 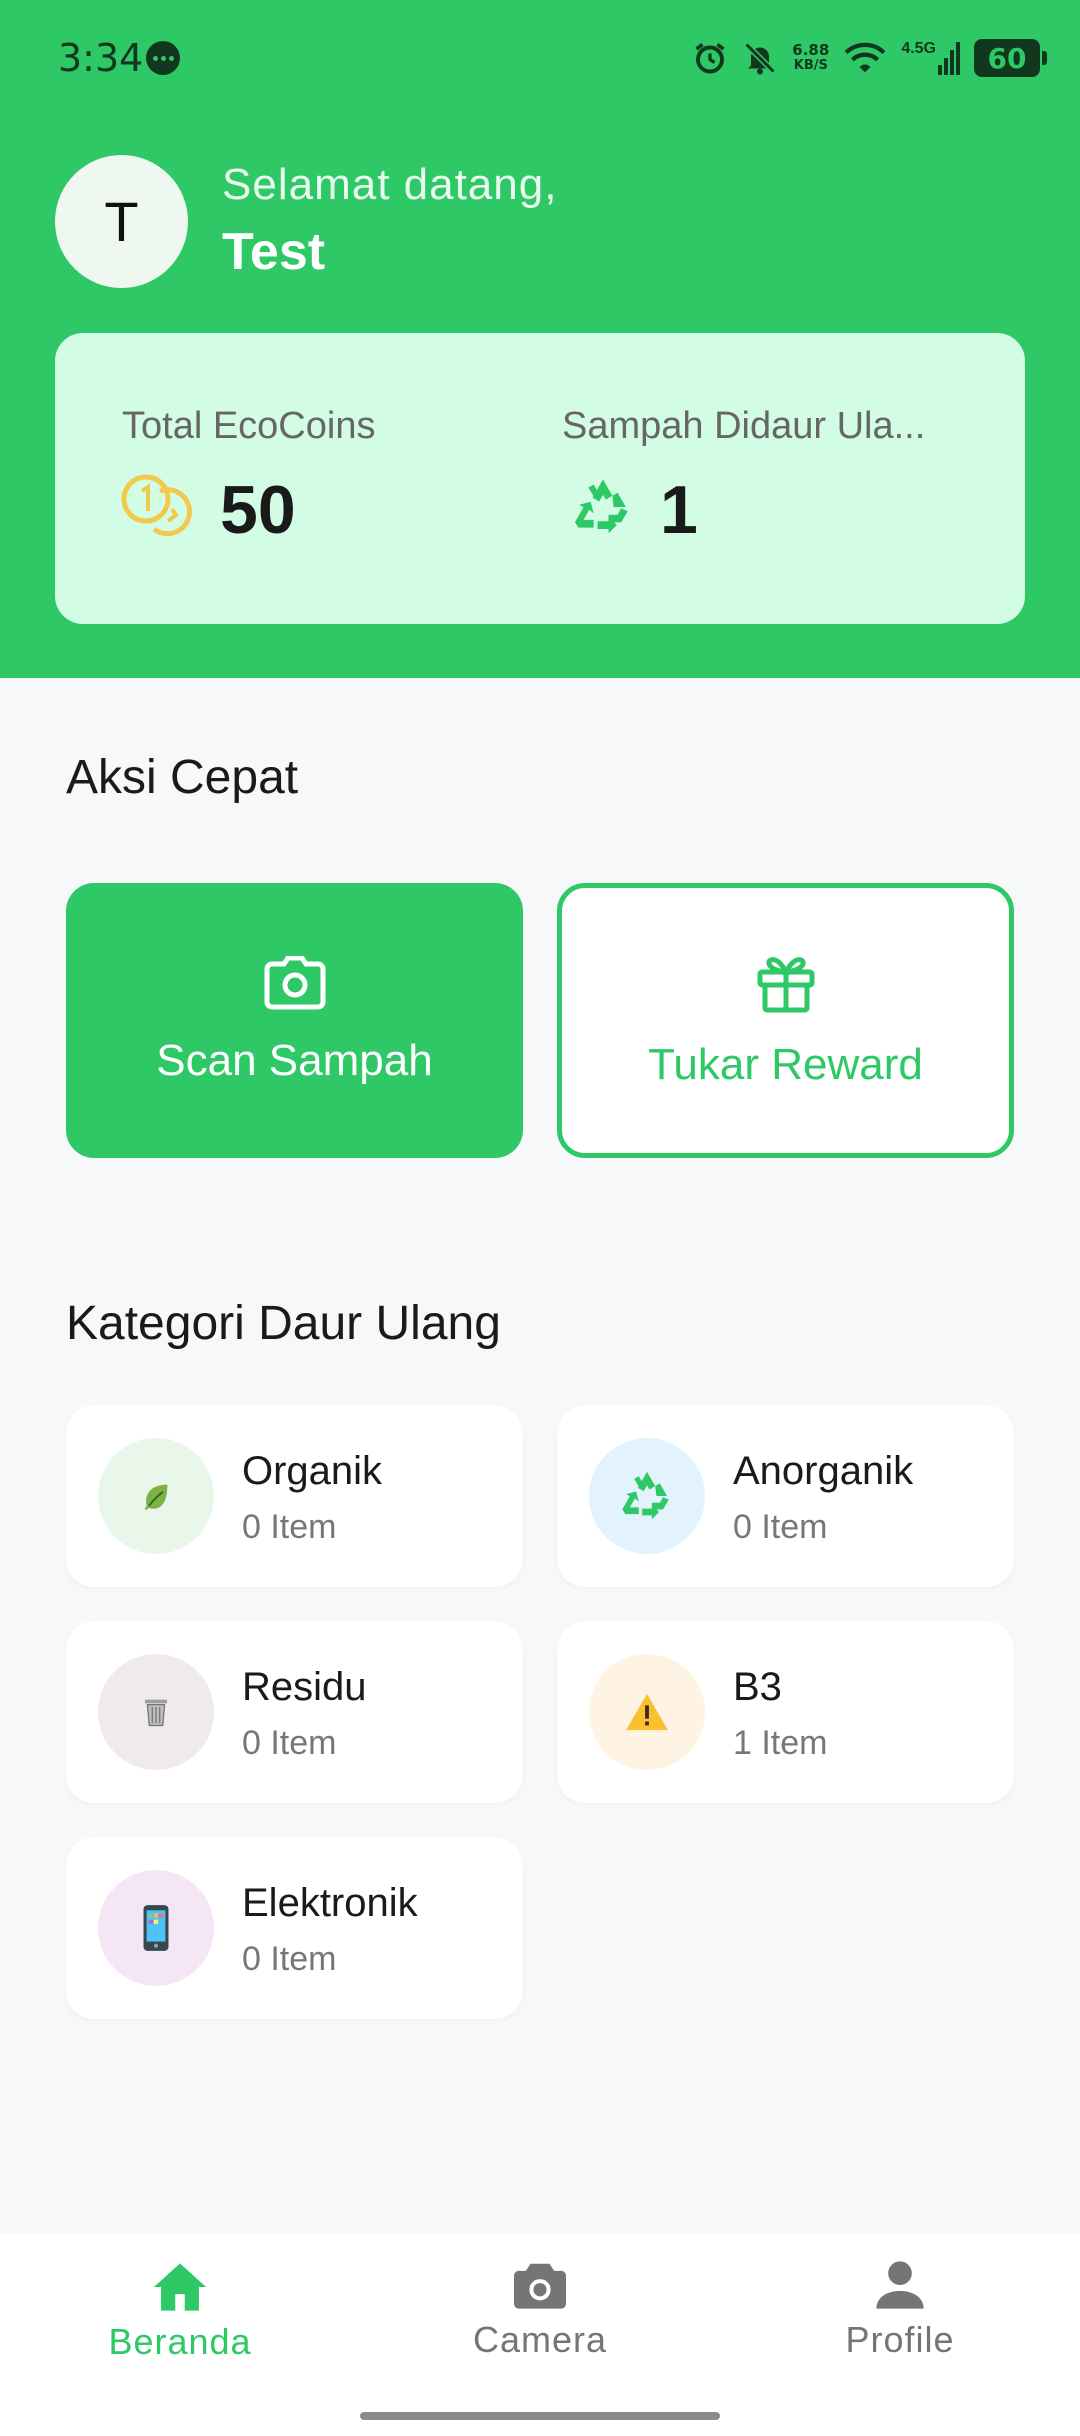 What do you see at coordinates (540, 60) in the screenshot?
I see `status-bar: 3:34 6.88 KB/S 4.5G 60` at bounding box center [540, 60].